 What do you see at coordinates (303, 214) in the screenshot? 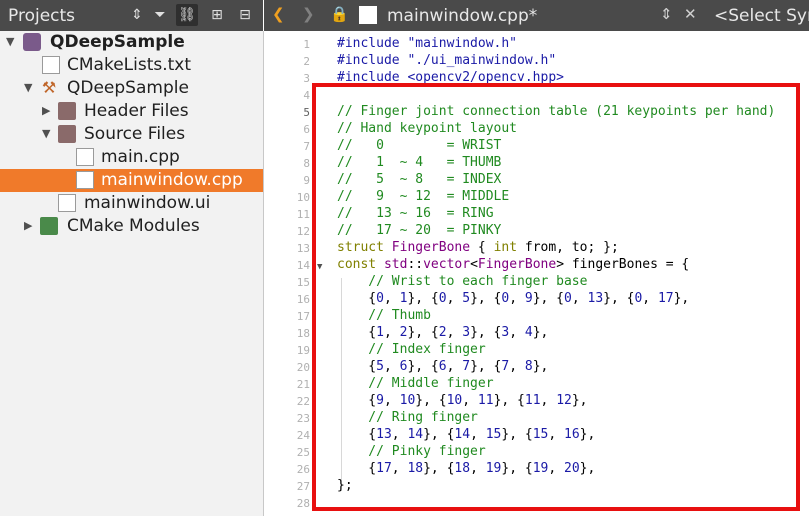
I see `line-number: 11` at bounding box center [303, 214].